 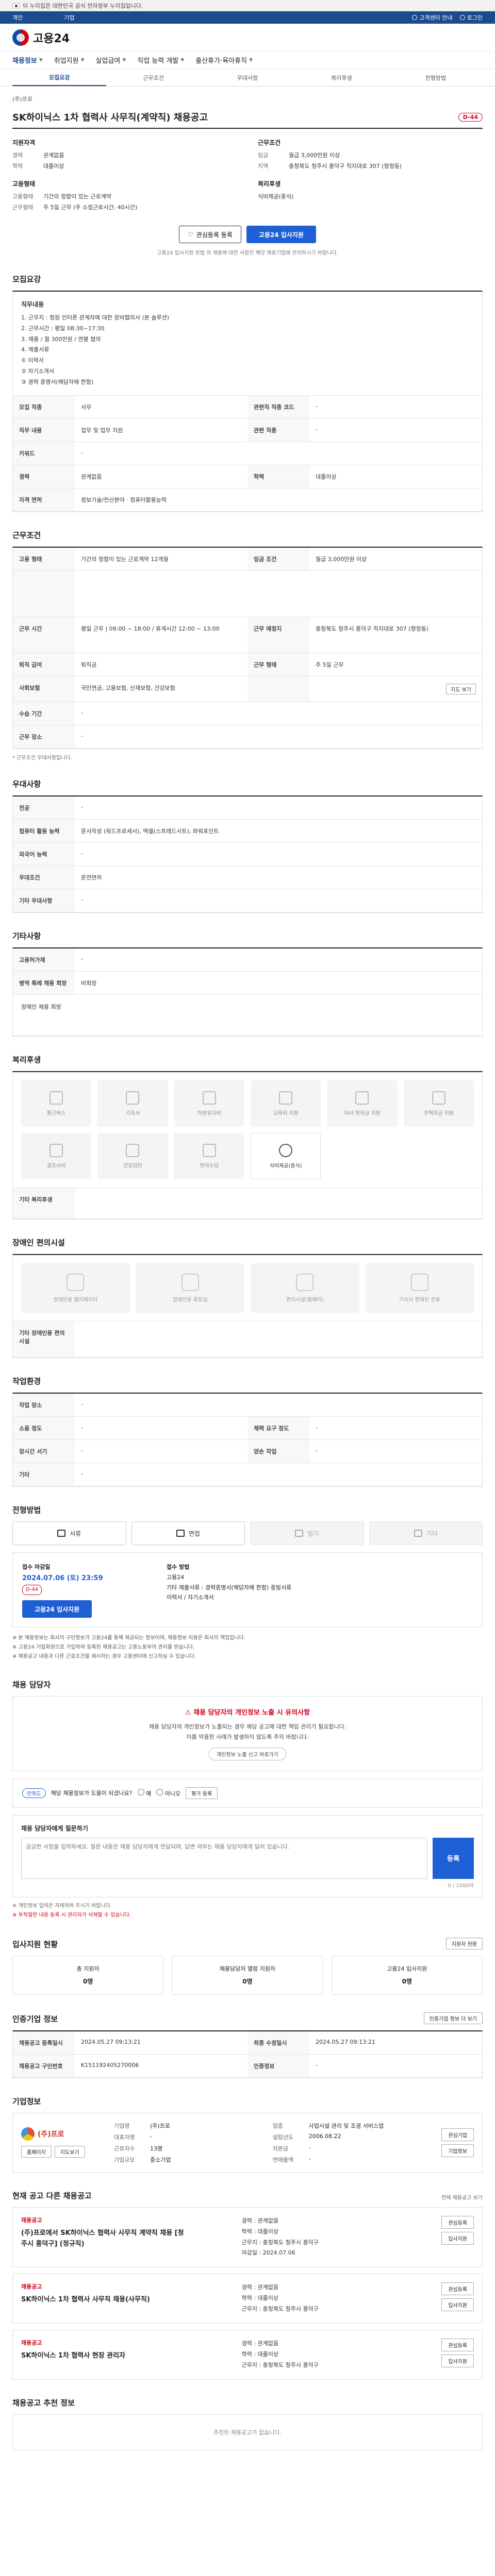 What do you see at coordinates (124, 154) in the screenshot?
I see `summary-qualification: 지원자격 경력 관계없음 학력 대졸이상` at bounding box center [124, 154].